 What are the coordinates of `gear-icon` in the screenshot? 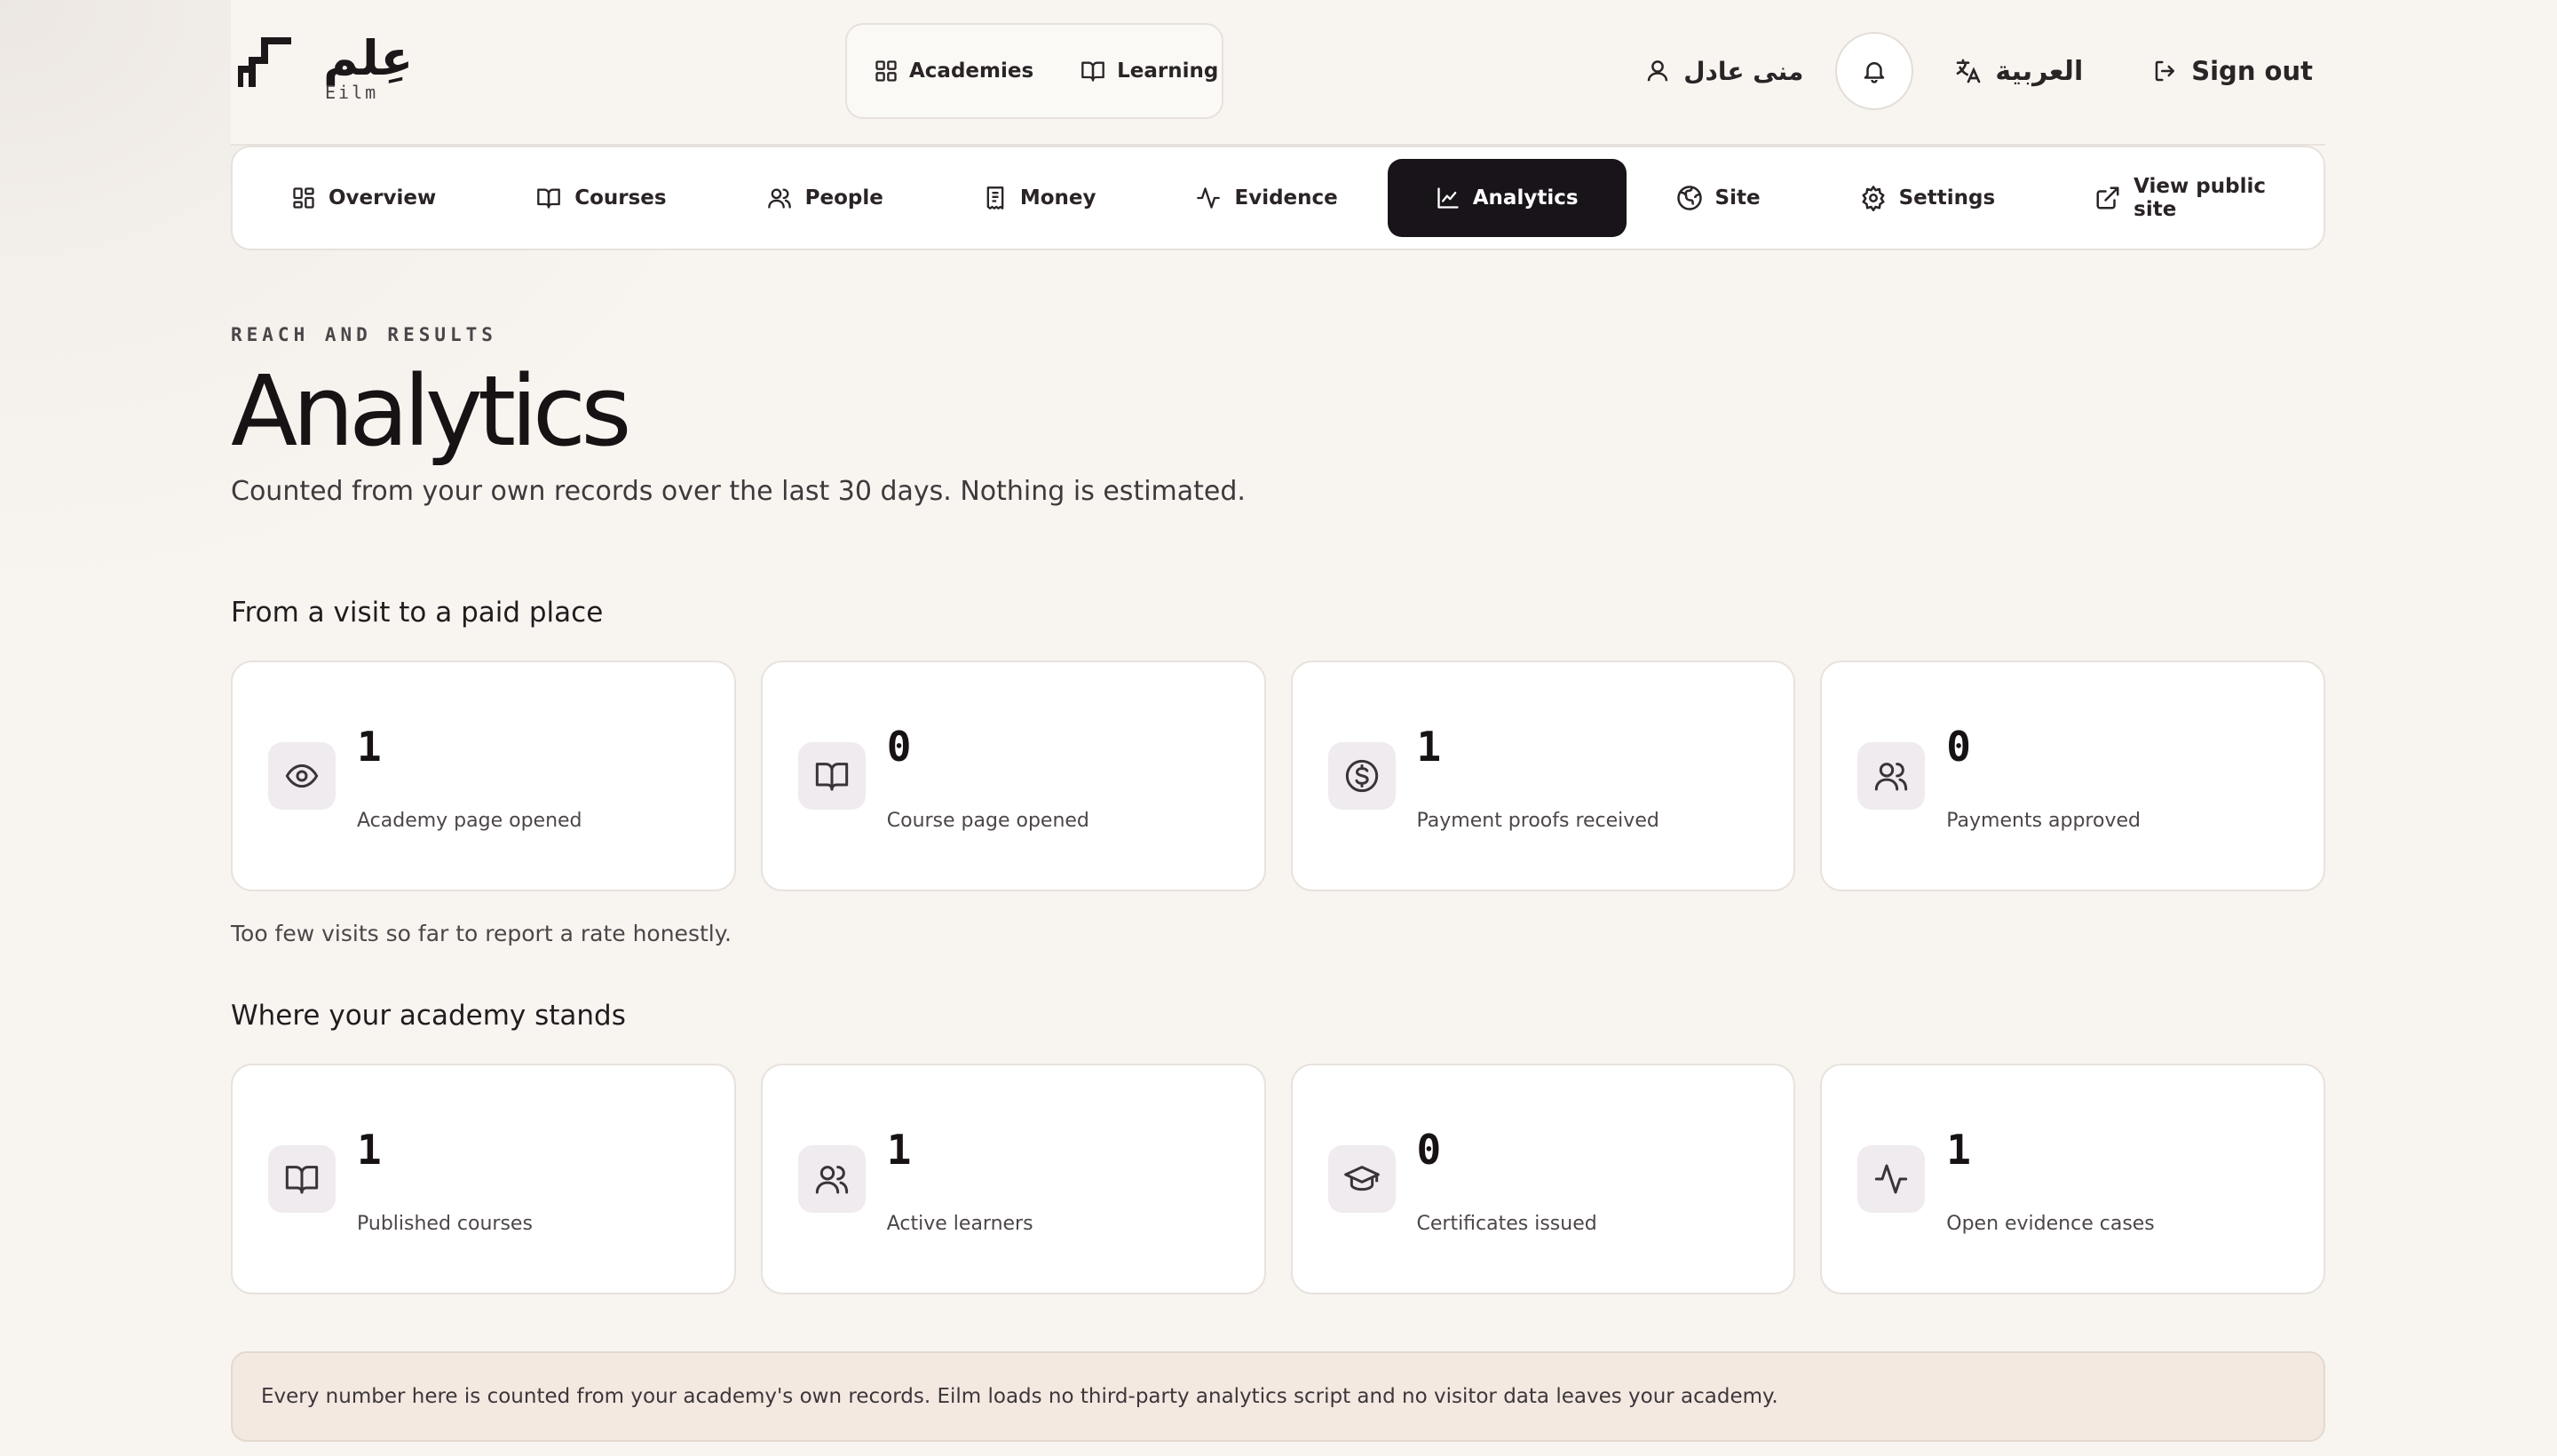 It's located at (1873, 198).